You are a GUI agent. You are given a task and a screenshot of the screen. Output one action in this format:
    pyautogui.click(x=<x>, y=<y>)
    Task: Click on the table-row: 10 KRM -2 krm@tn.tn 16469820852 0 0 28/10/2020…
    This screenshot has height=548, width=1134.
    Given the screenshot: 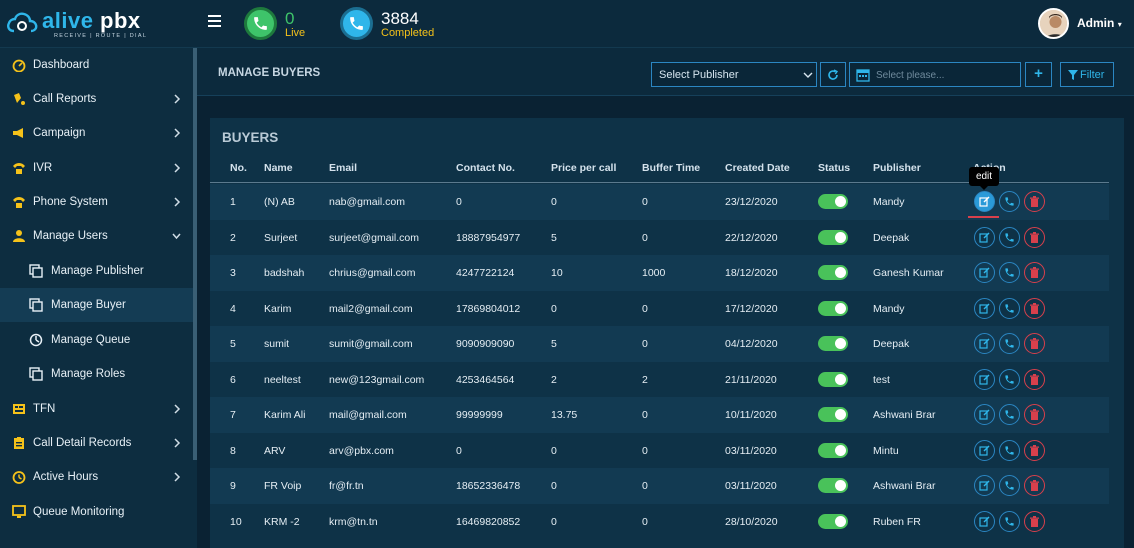 What is the action you would take?
    pyautogui.click(x=659, y=522)
    